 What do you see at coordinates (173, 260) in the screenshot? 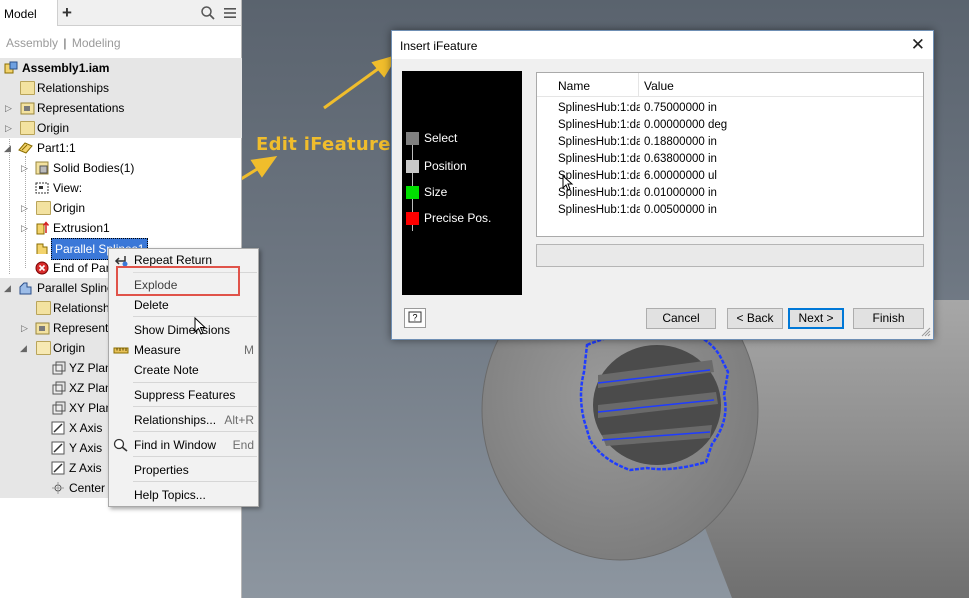
I see `menu-label: Repeat Return` at bounding box center [173, 260].